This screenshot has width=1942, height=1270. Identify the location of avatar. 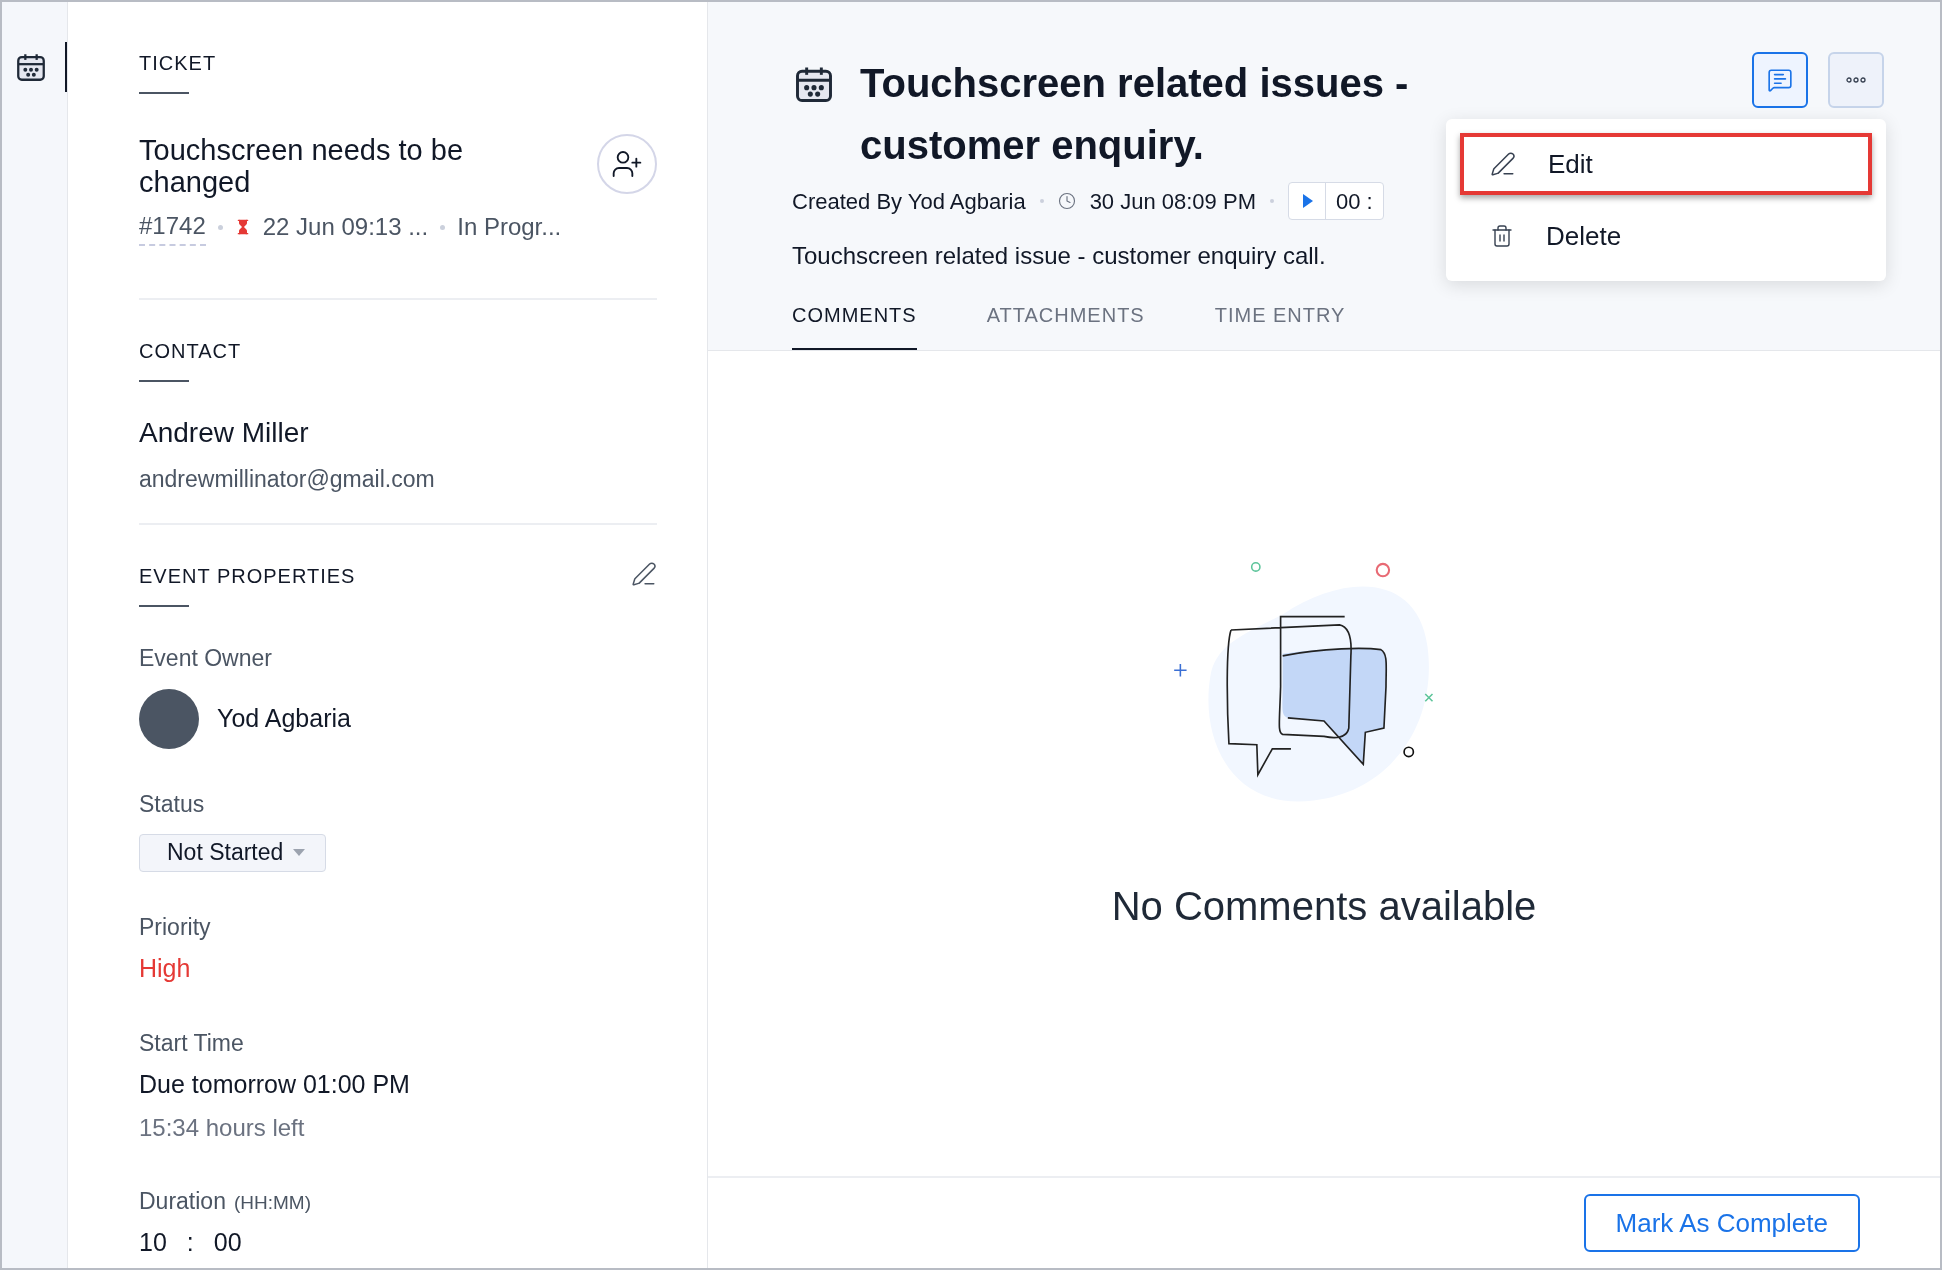
(169, 719).